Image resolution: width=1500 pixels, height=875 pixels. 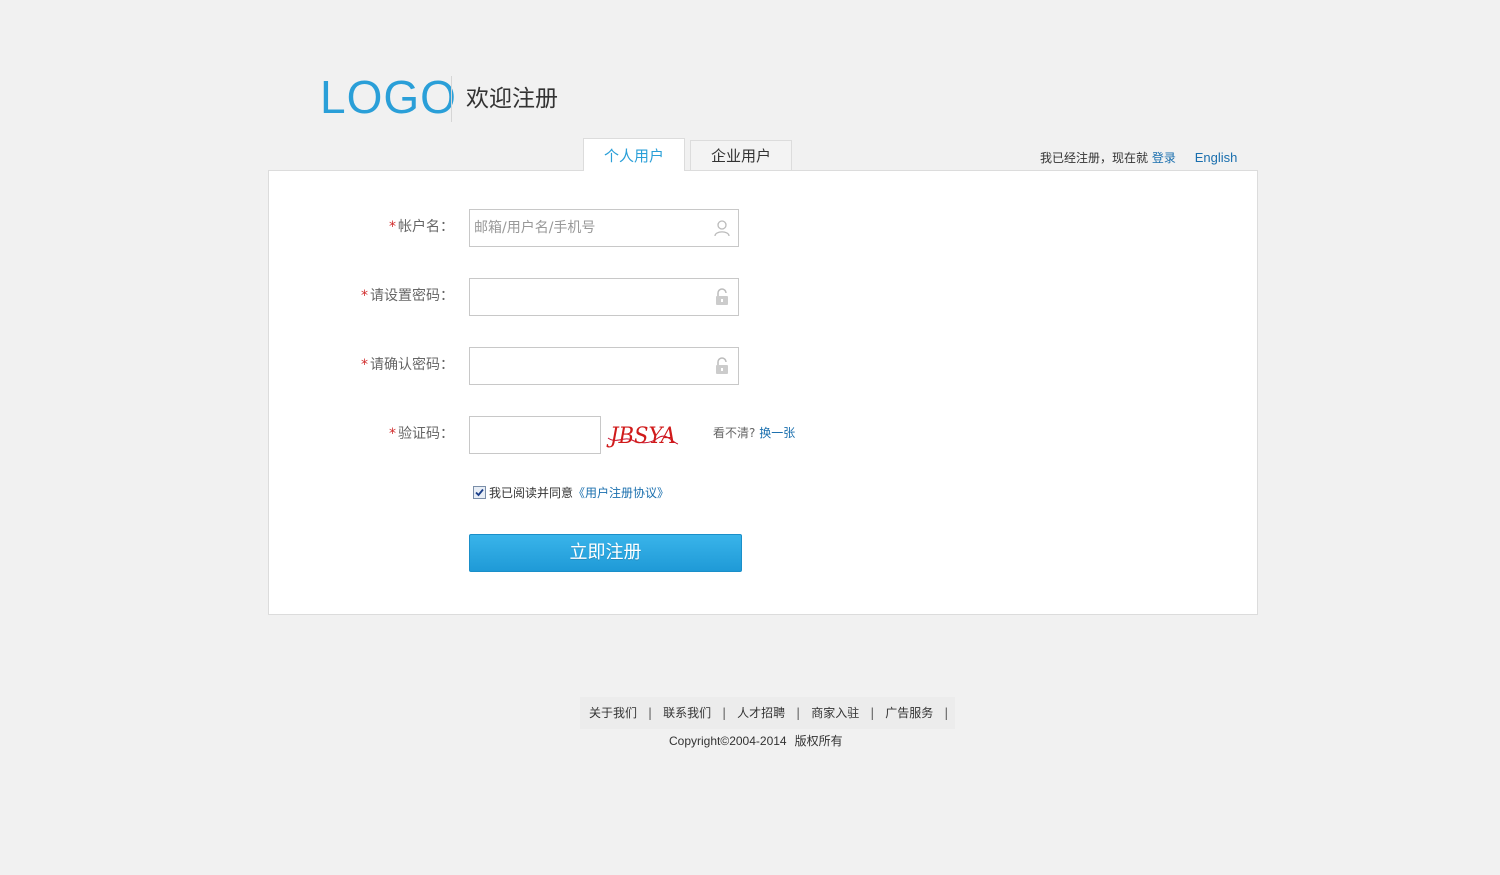 What do you see at coordinates (412, 365) in the screenshot?
I see `confirm-password-label-text: 请确认密码：` at bounding box center [412, 365].